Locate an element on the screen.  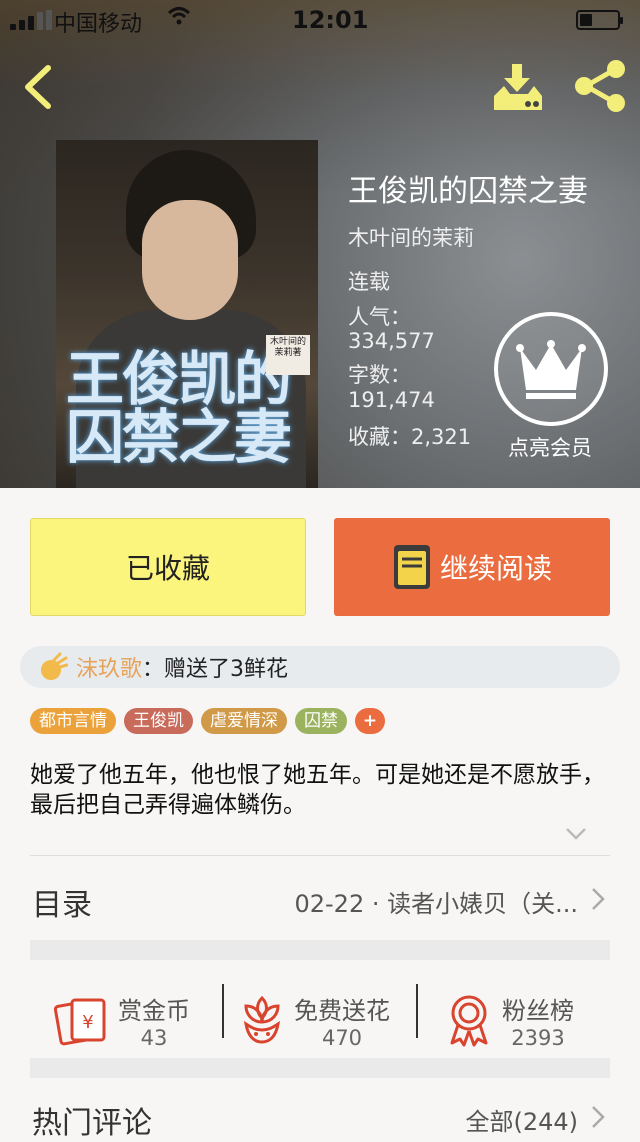
battery-icon is located at coordinates (599, 20).